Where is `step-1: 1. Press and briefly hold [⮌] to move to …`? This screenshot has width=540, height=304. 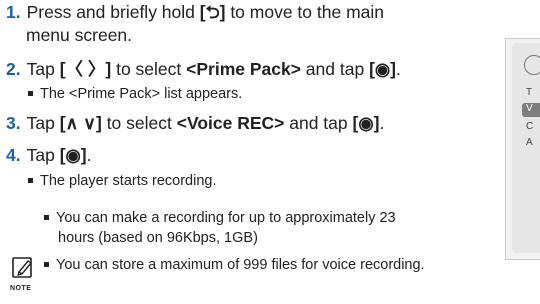
step-1: 1. Press and briefly hold [⮌] to move to … is located at coordinates (256, 12).